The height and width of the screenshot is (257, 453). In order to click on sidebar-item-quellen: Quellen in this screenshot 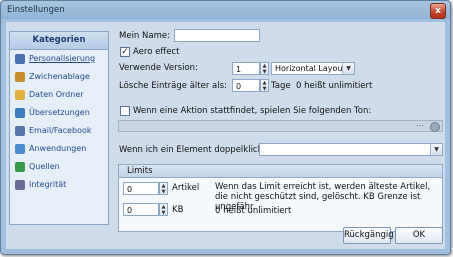, I will do `click(37, 167)`.